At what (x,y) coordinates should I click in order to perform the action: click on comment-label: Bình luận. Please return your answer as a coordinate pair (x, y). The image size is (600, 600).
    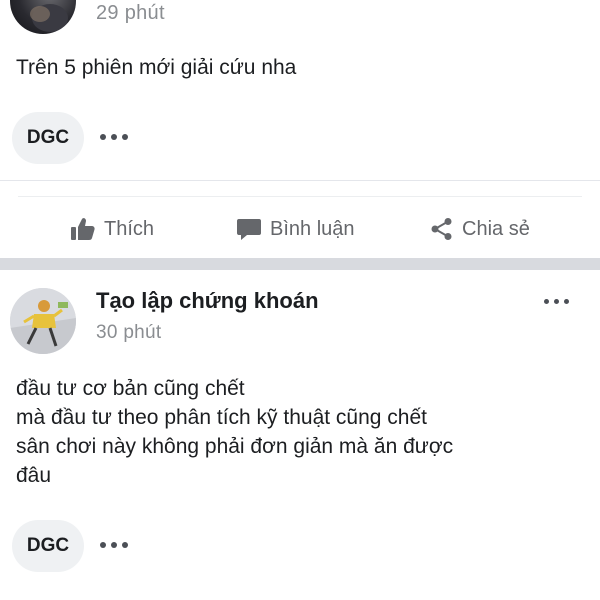
    Looking at the image, I should click on (312, 228).